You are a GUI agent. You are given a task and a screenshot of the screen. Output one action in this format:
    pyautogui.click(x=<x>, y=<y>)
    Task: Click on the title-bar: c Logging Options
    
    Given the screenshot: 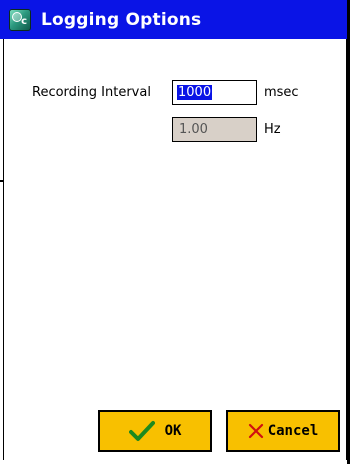 What is the action you would take?
    pyautogui.click(x=175, y=19)
    